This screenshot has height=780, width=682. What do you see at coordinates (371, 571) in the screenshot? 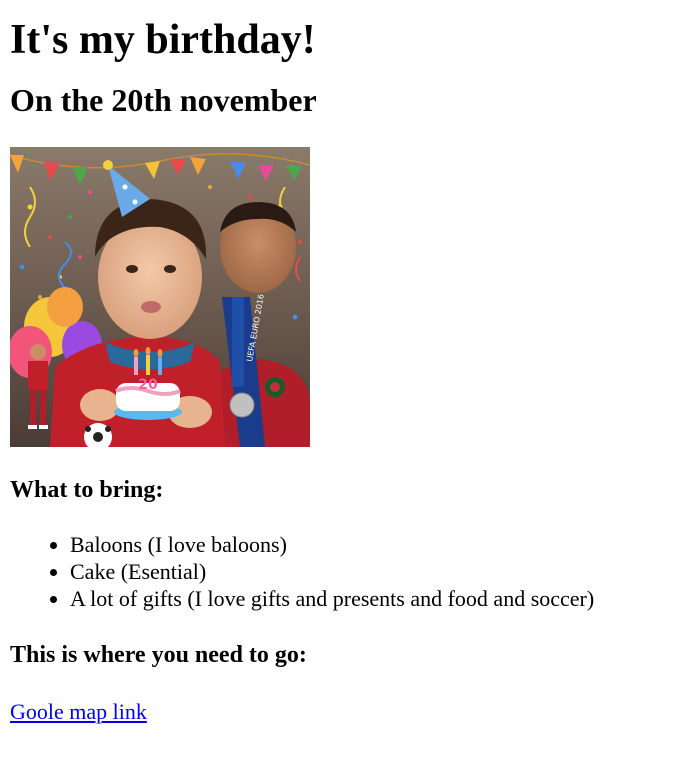
I see `list-item: Cake (Esential)` at bounding box center [371, 571].